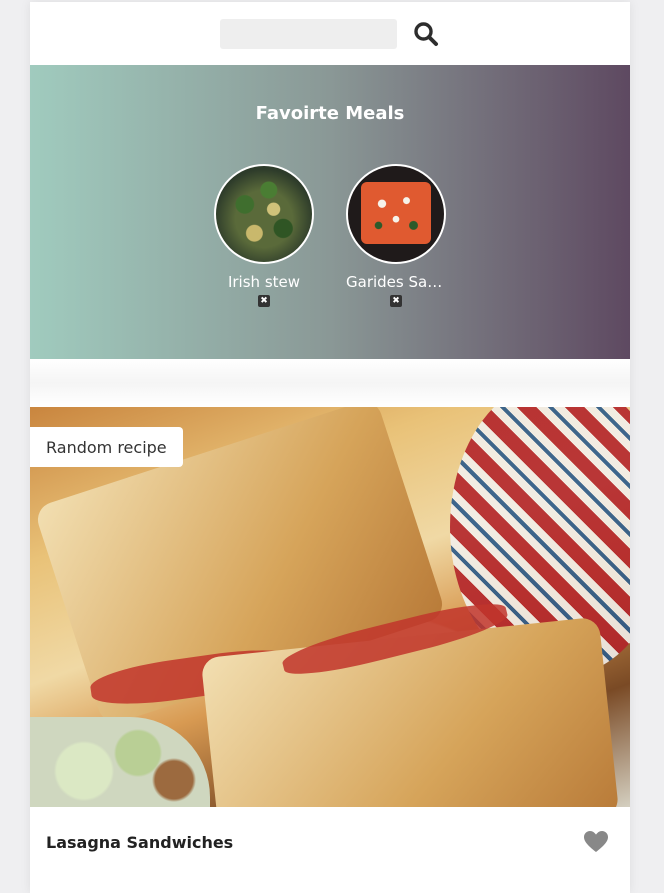  What do you see at coordinates (396, 282) in the screenshot?
I see `favorite-meal-name: Garides Saganaki` at bounding box center [396, 282].